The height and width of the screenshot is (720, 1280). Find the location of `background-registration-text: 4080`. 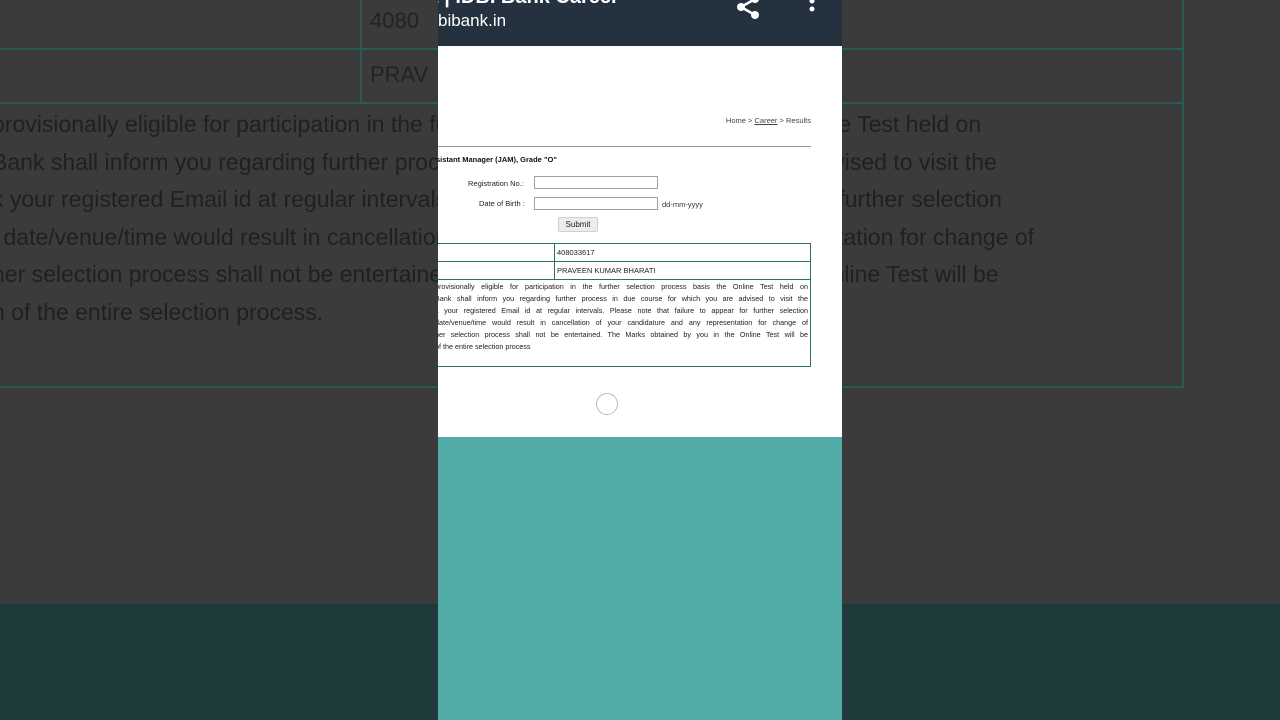

background-registration-text: 4080 is located at coordinates (394, 20).